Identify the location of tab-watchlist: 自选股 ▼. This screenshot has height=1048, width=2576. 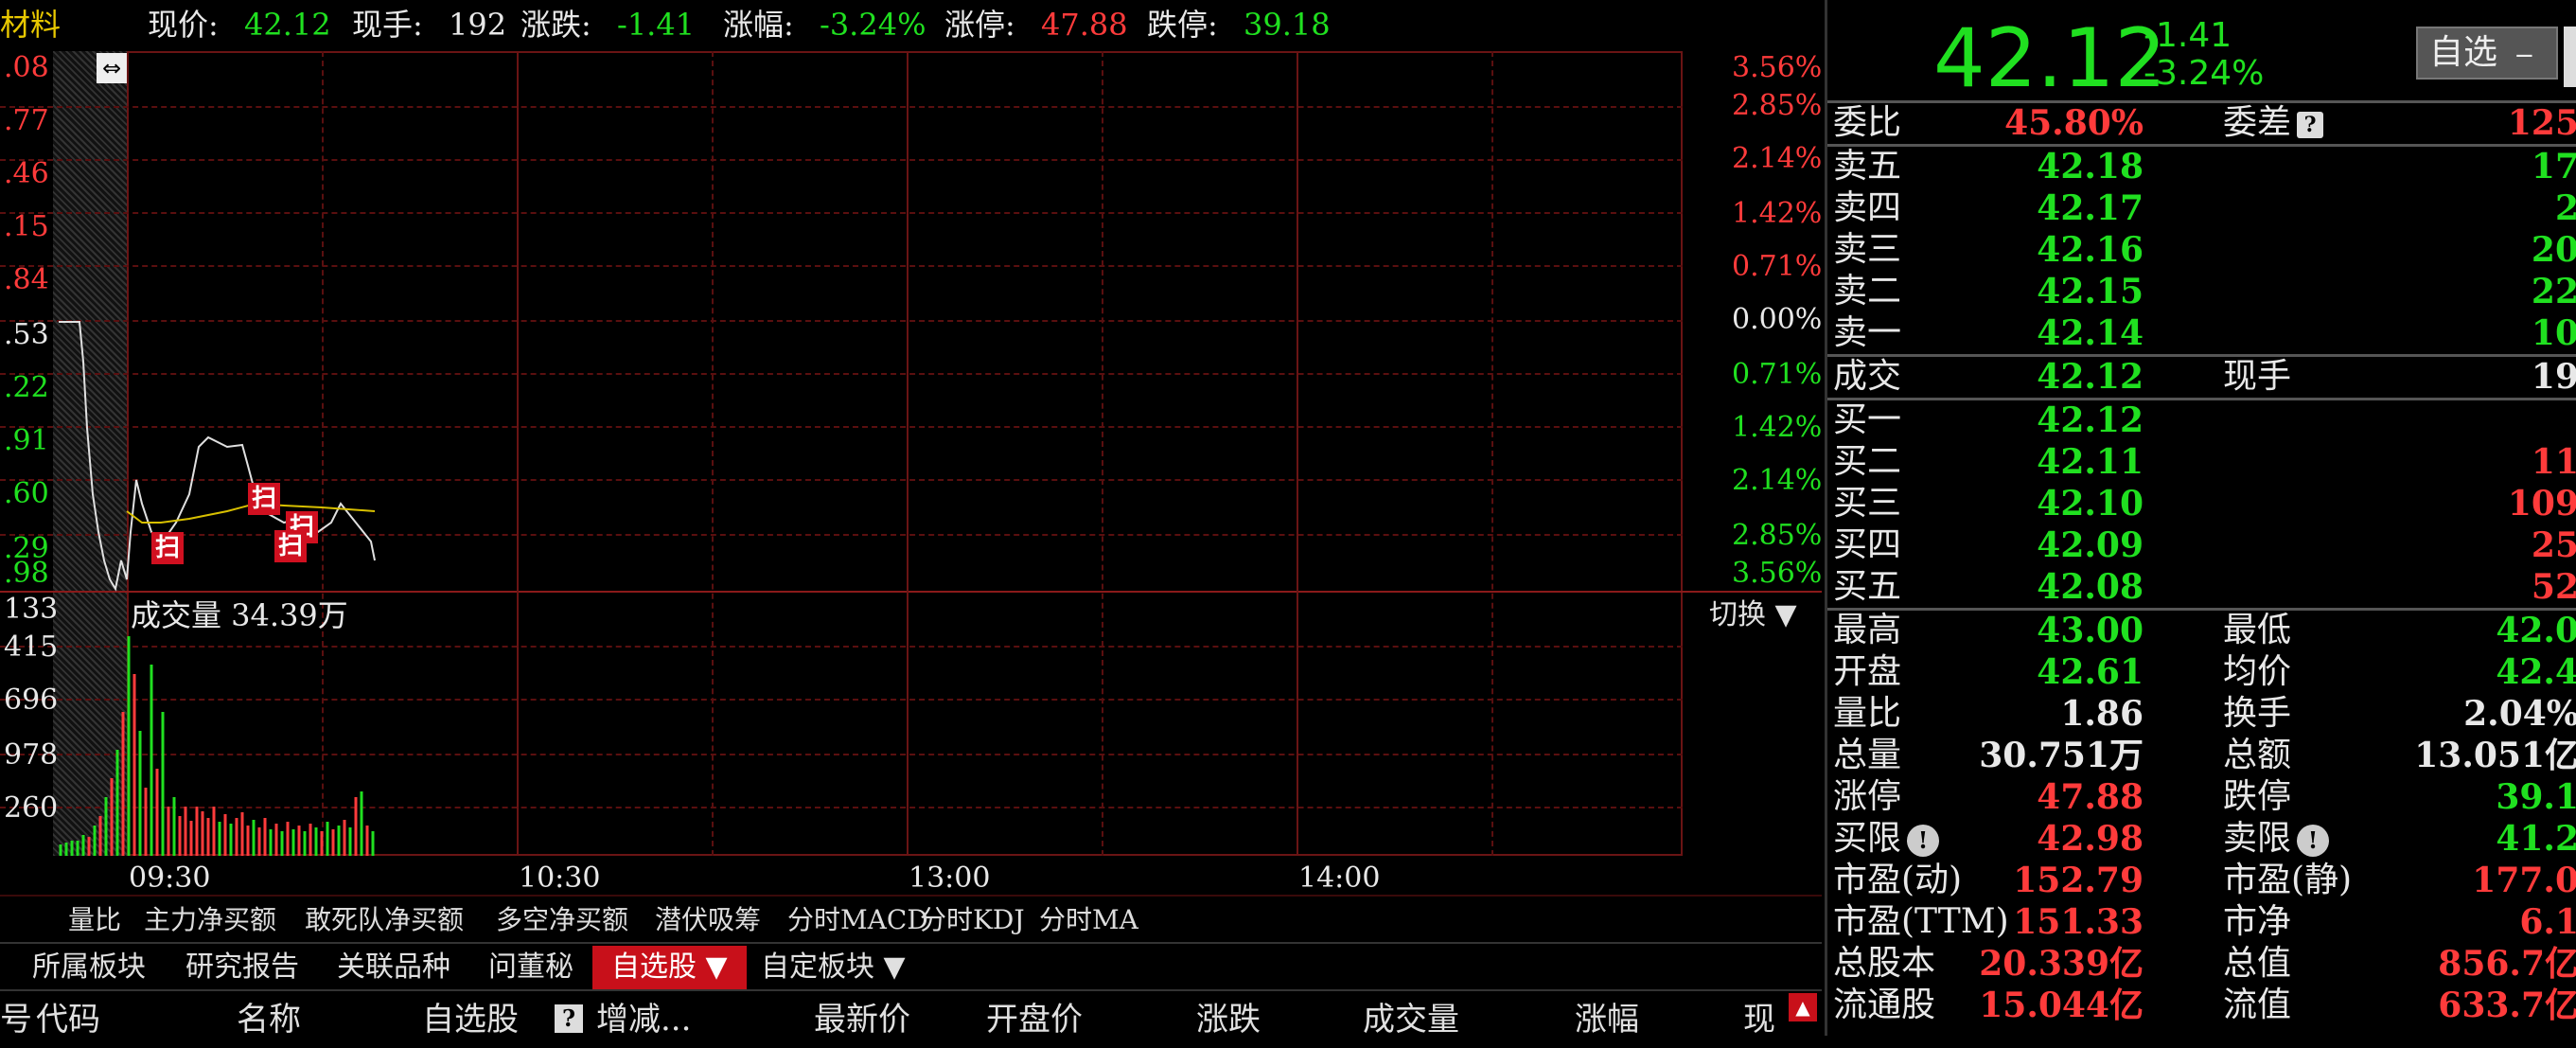
(669, 967).